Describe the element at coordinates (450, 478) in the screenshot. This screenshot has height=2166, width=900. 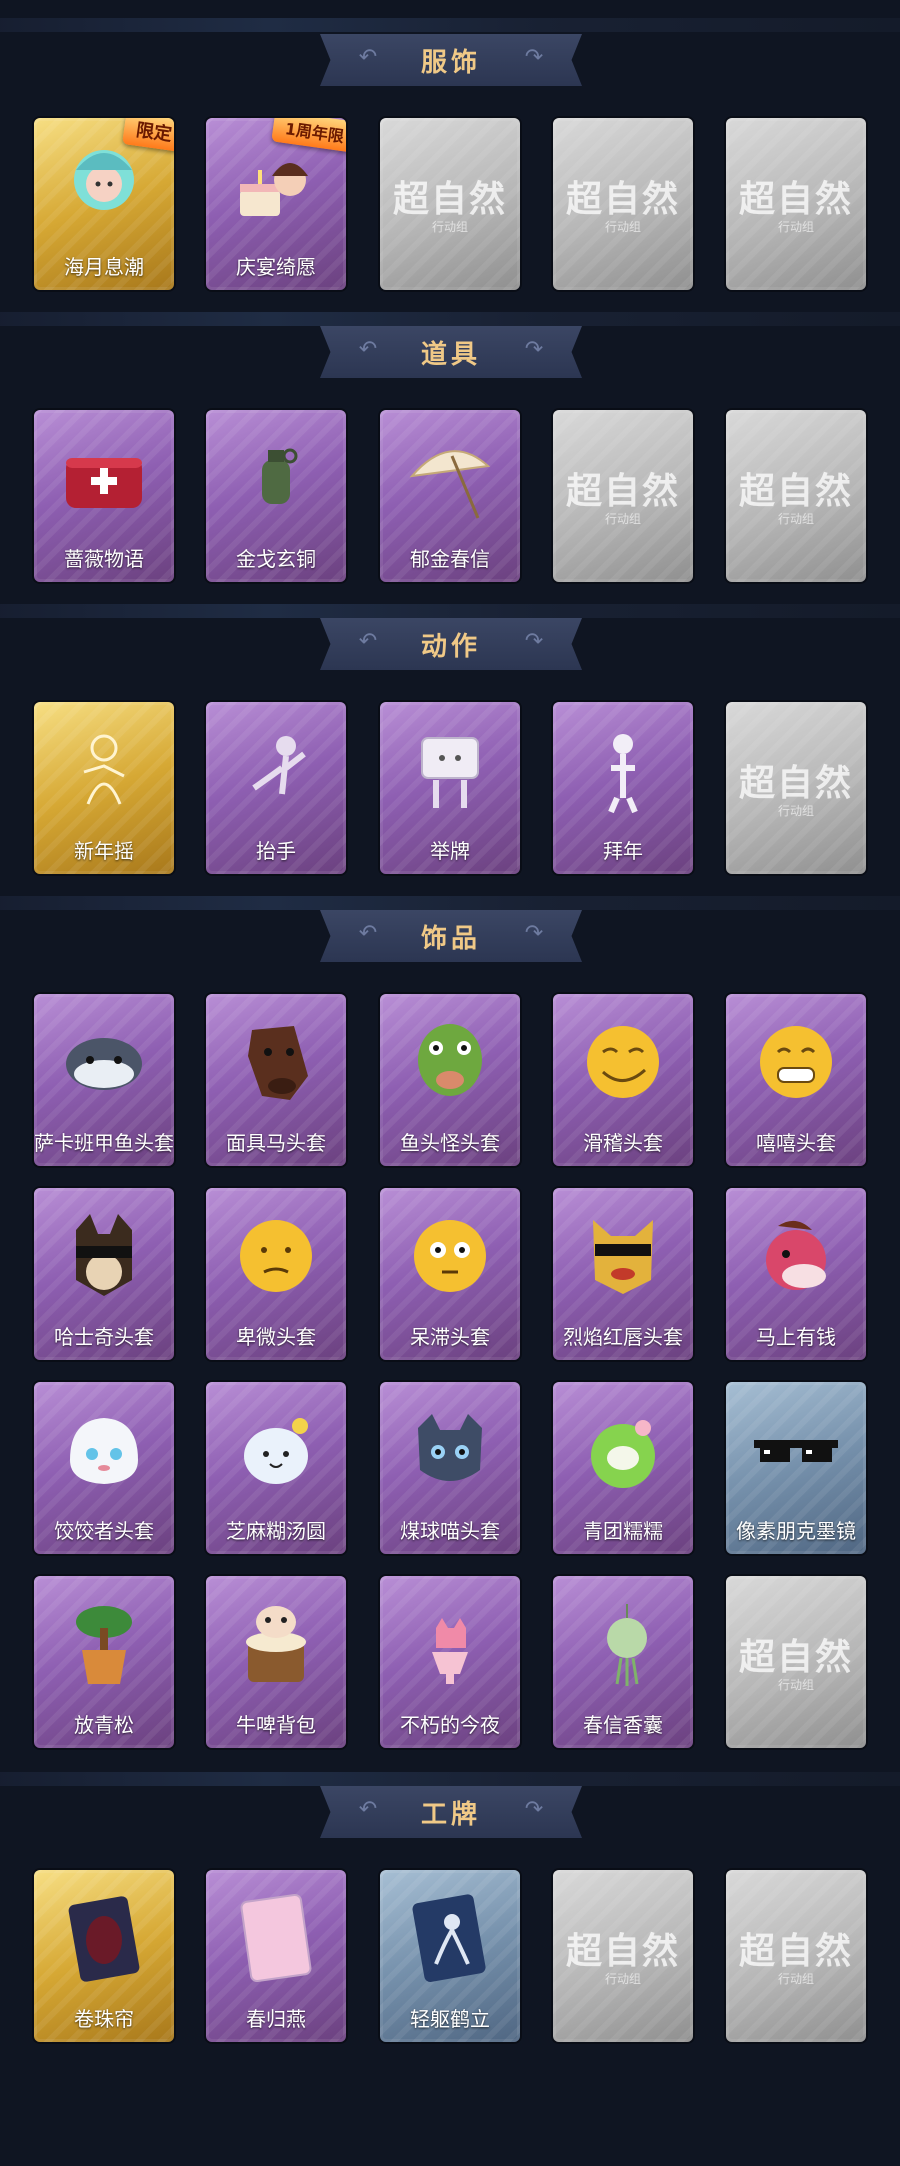
I see `umbrella-icon` at that location.